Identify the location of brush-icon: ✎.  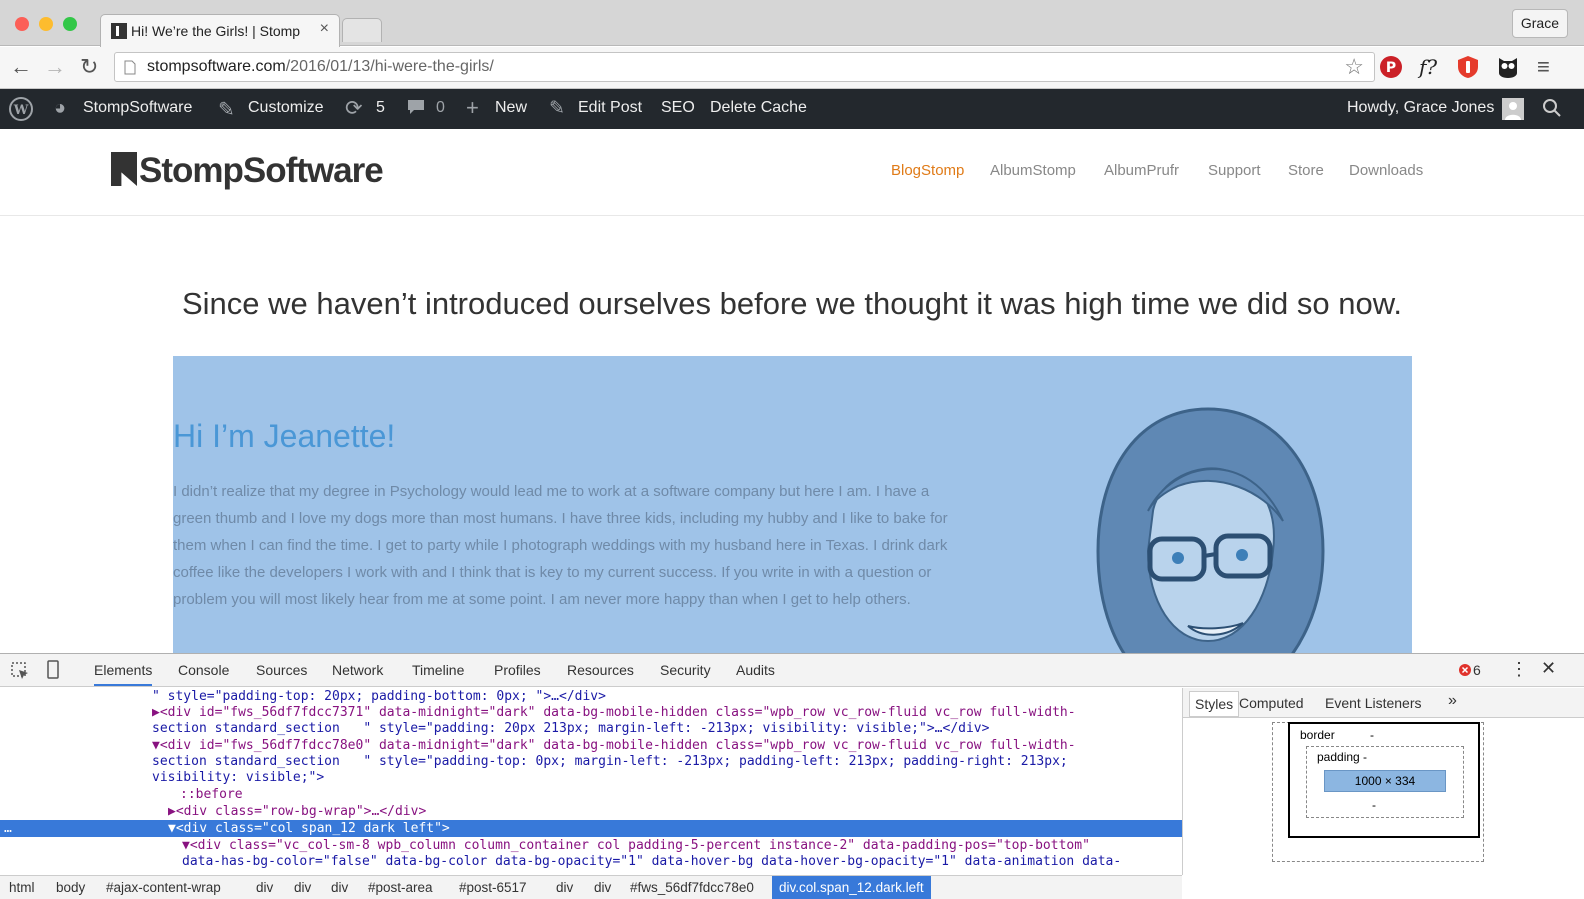
(226, 110).